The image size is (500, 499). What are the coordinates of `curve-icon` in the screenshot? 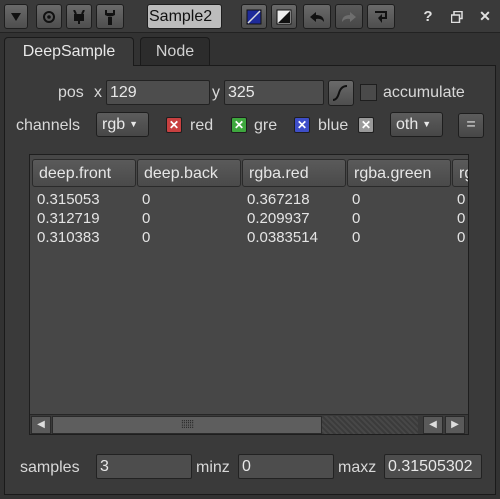 It's located at (340, 93).